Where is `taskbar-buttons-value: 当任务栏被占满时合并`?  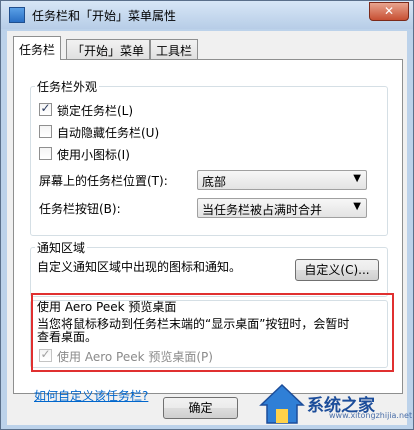
taskbar-buttons-value: 当任务栏被占满时合并 is located at coordinates (262, 210).